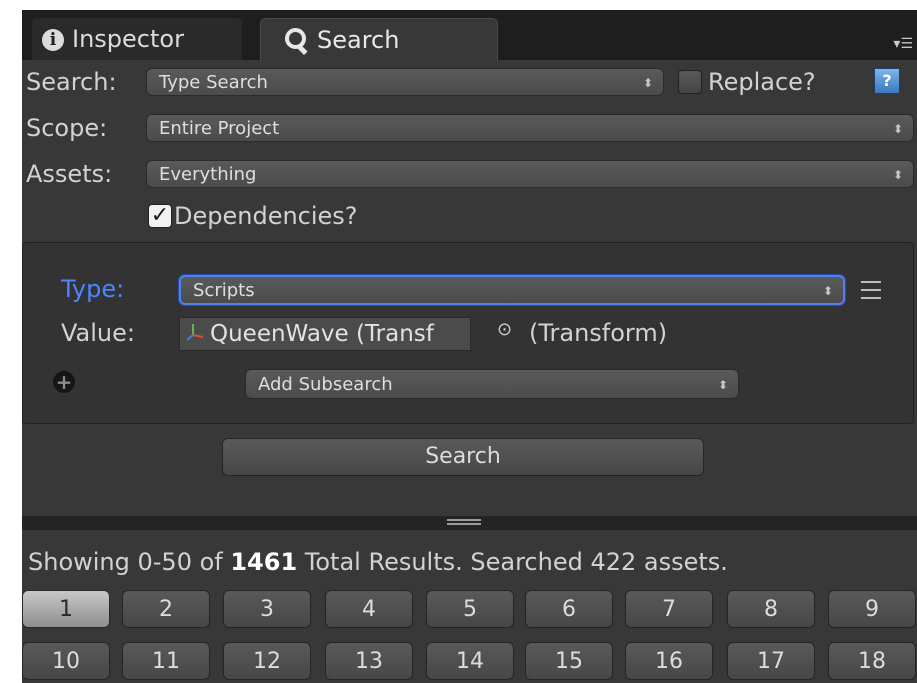 The width and height of the screenshot is (917, 683). What do you see at coordinates (71, 82) in the screenshot?
I see `search-mode-label: Search:` at bounding box center [71, 82].